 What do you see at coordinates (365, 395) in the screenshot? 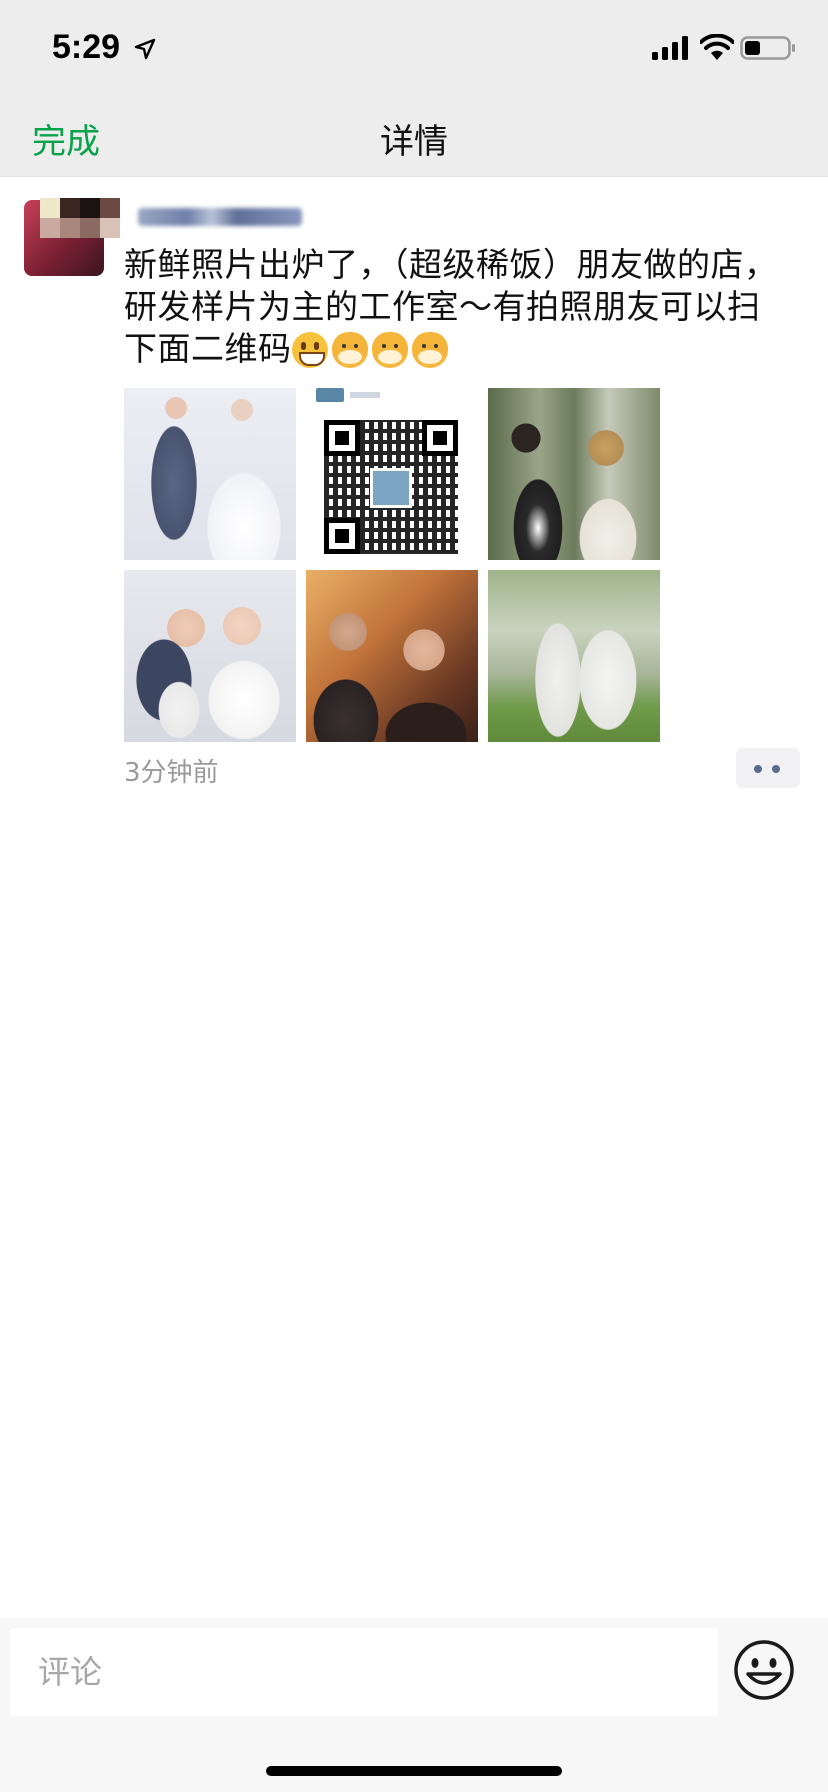
I see `qr-header-text` at bounding box center [365, 395].